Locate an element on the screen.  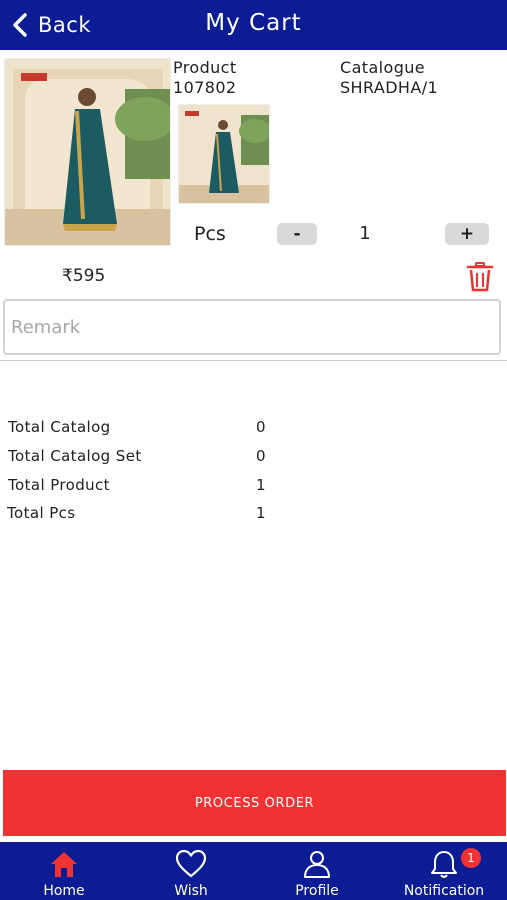
tab-label: Home is located at coordinates (64, 891).